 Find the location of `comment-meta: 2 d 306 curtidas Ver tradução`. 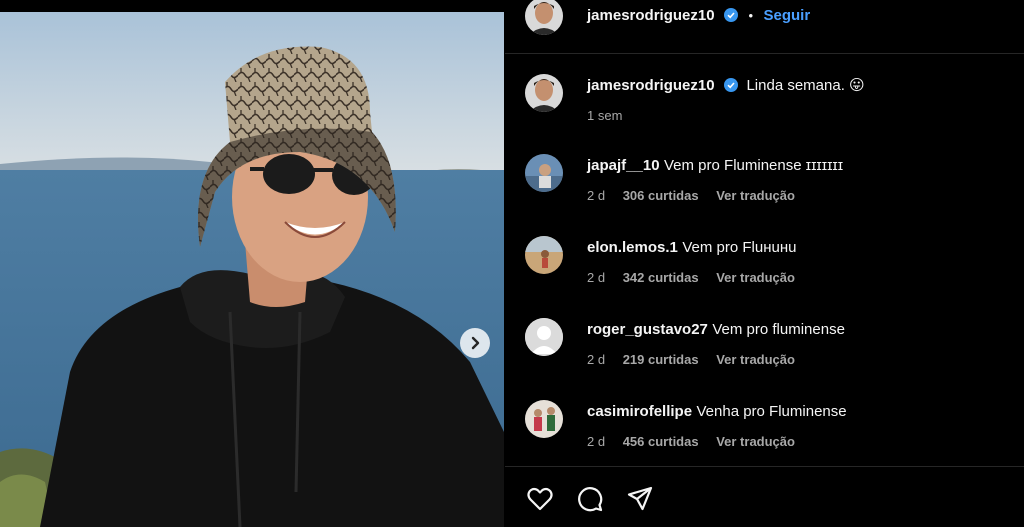

comment-meta: 2 d 306 curtidas Ver tradução is located at coordinates (698, 195).